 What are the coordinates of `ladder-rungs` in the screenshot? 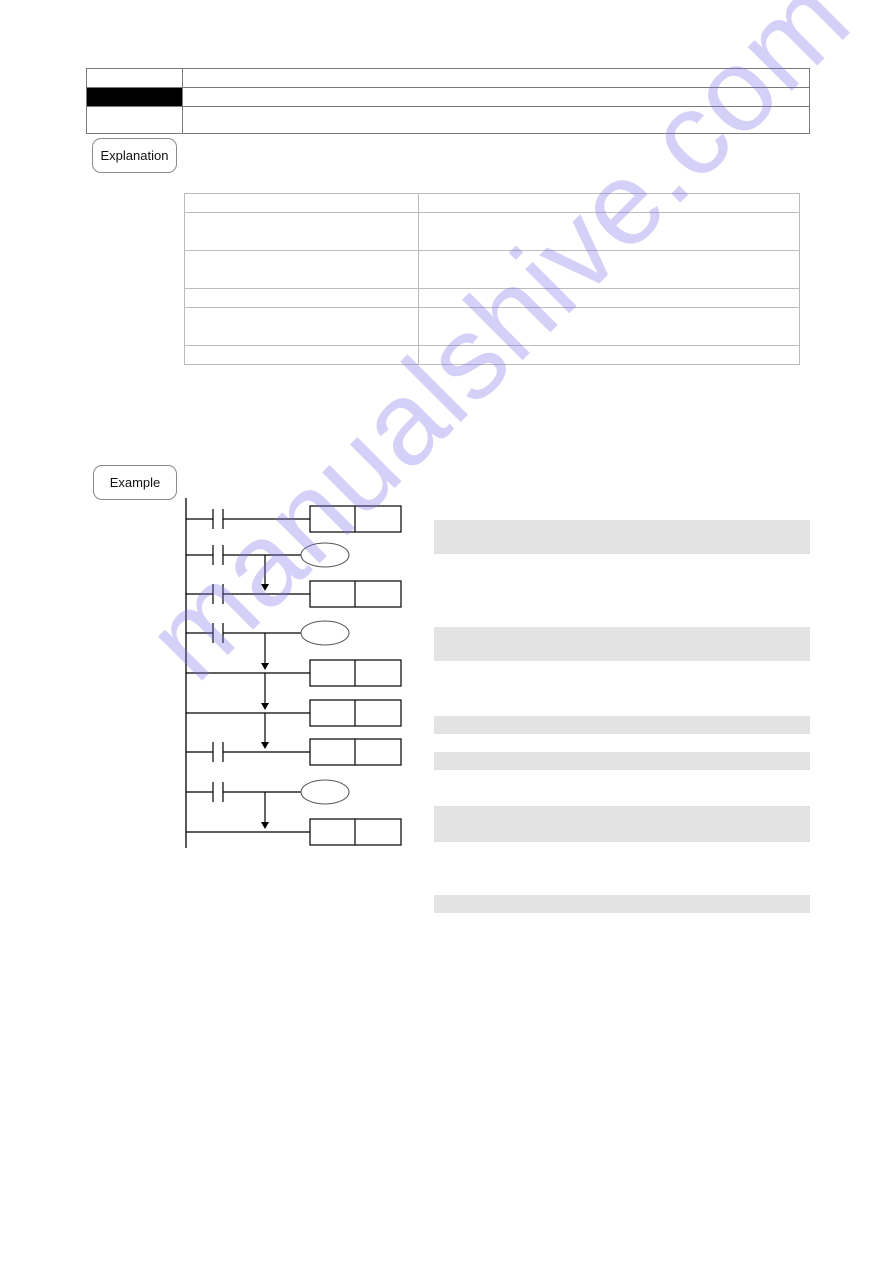 It's located at (294, 675).